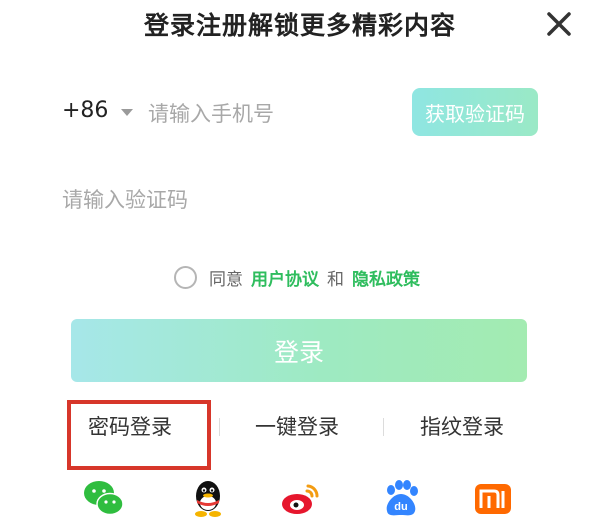  I want to click on wechat-login-button, so click(104, 498).